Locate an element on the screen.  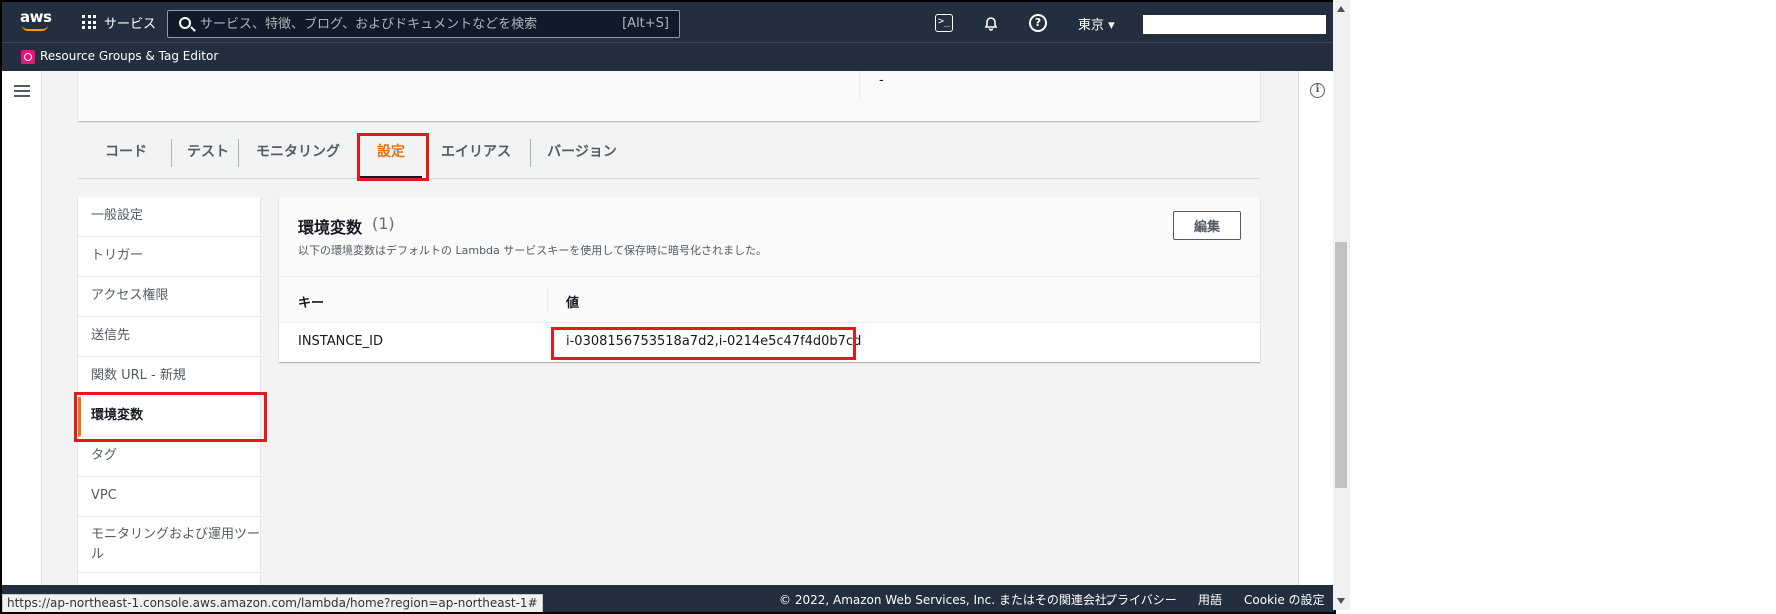
tab-monitoring: モニタリング is located at coordinates (298, 152).